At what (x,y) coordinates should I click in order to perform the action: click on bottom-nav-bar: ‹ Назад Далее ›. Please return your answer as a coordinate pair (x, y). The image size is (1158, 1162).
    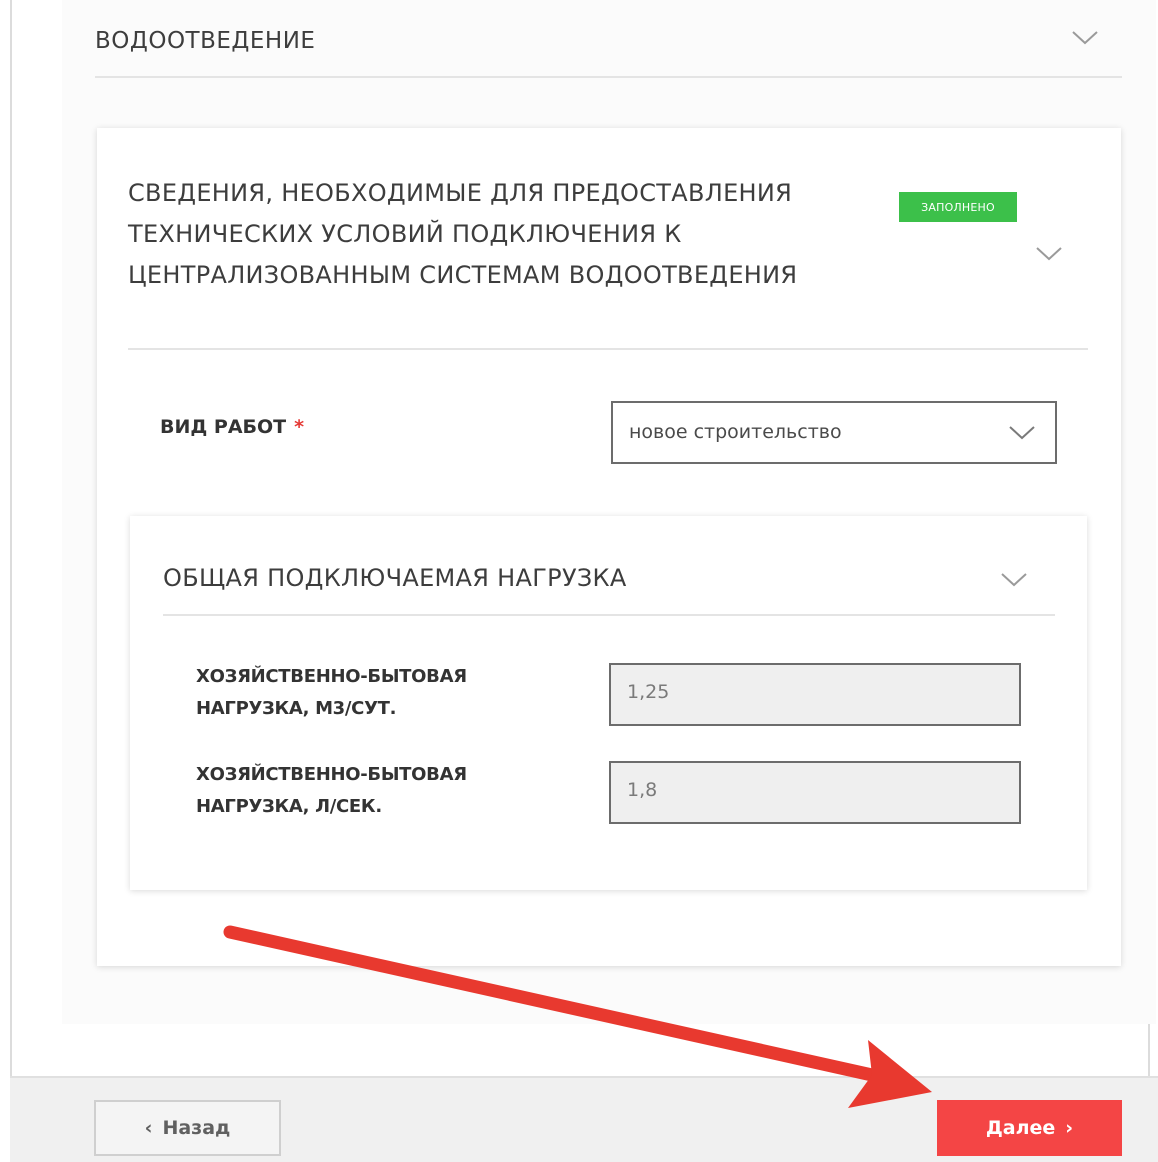
    Looking at the image, I should click on (584, 1119).